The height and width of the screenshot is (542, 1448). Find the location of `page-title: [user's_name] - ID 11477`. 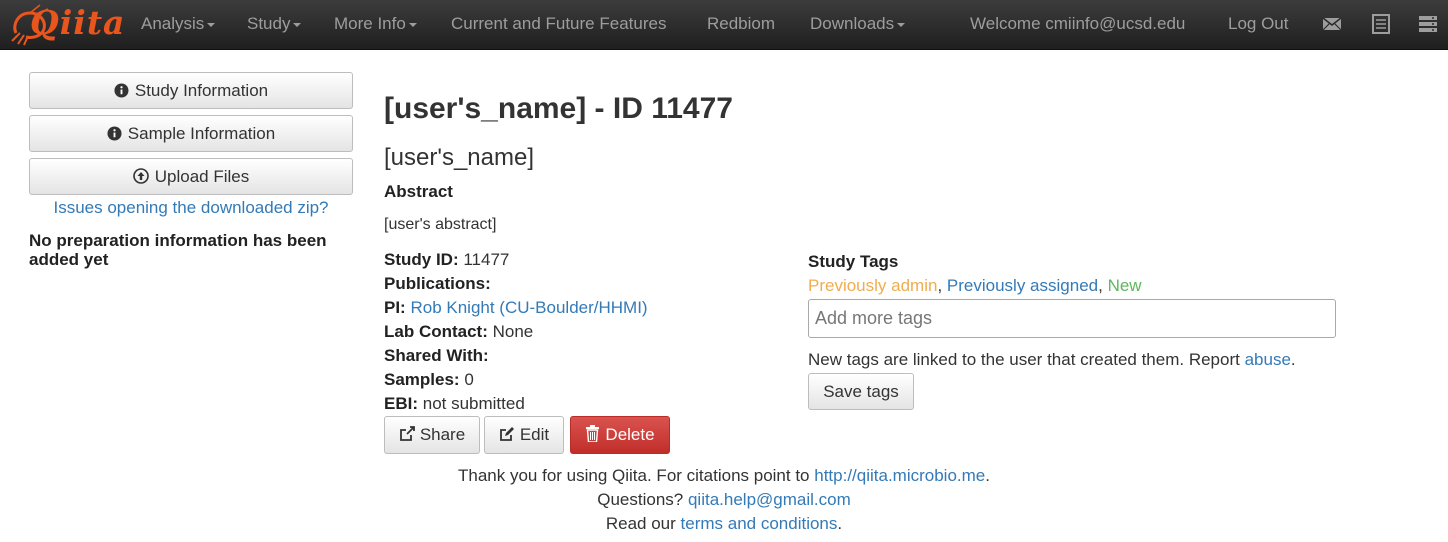

page-title: [user's_name] - ID 11477 is located at coordinates (558, 108).